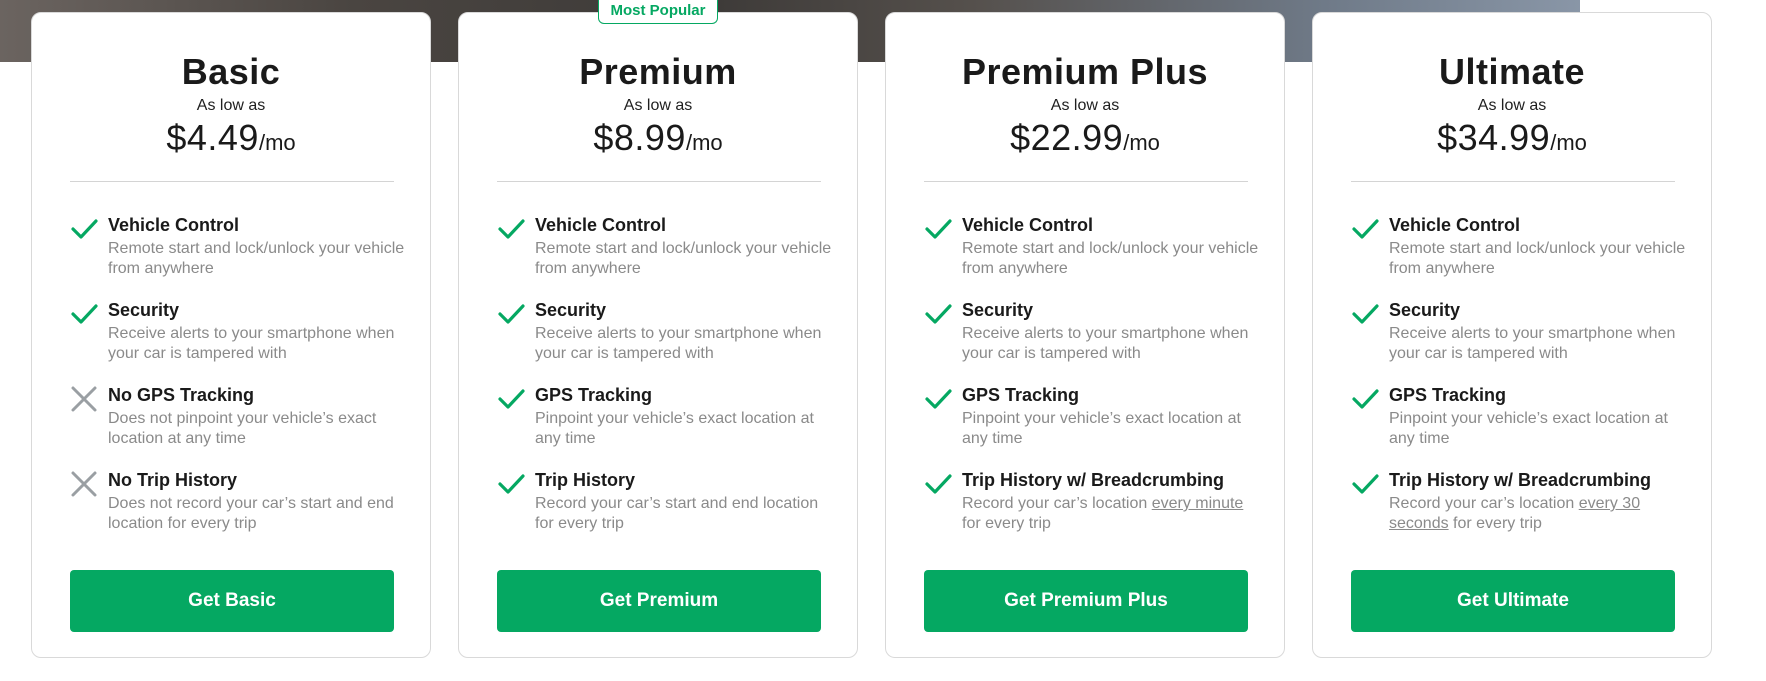  Describe the element at coordinates (181, 395) in the screenshot. I see `feature-title: No GPS Tracking` at that location.